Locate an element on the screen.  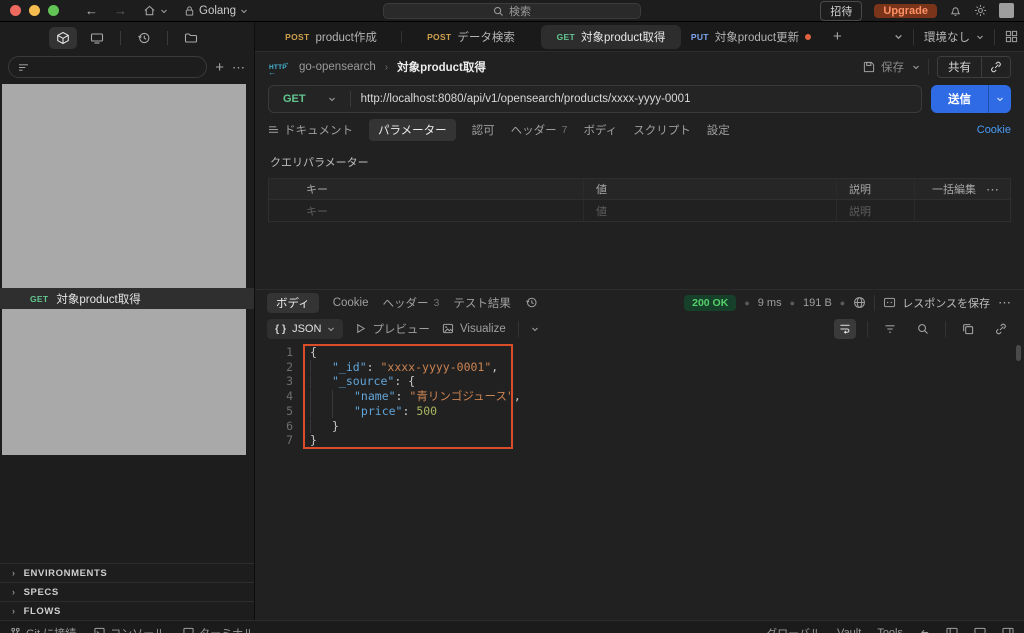
response-tab-tests: テスト結果 is located at coordinates (482, 303).